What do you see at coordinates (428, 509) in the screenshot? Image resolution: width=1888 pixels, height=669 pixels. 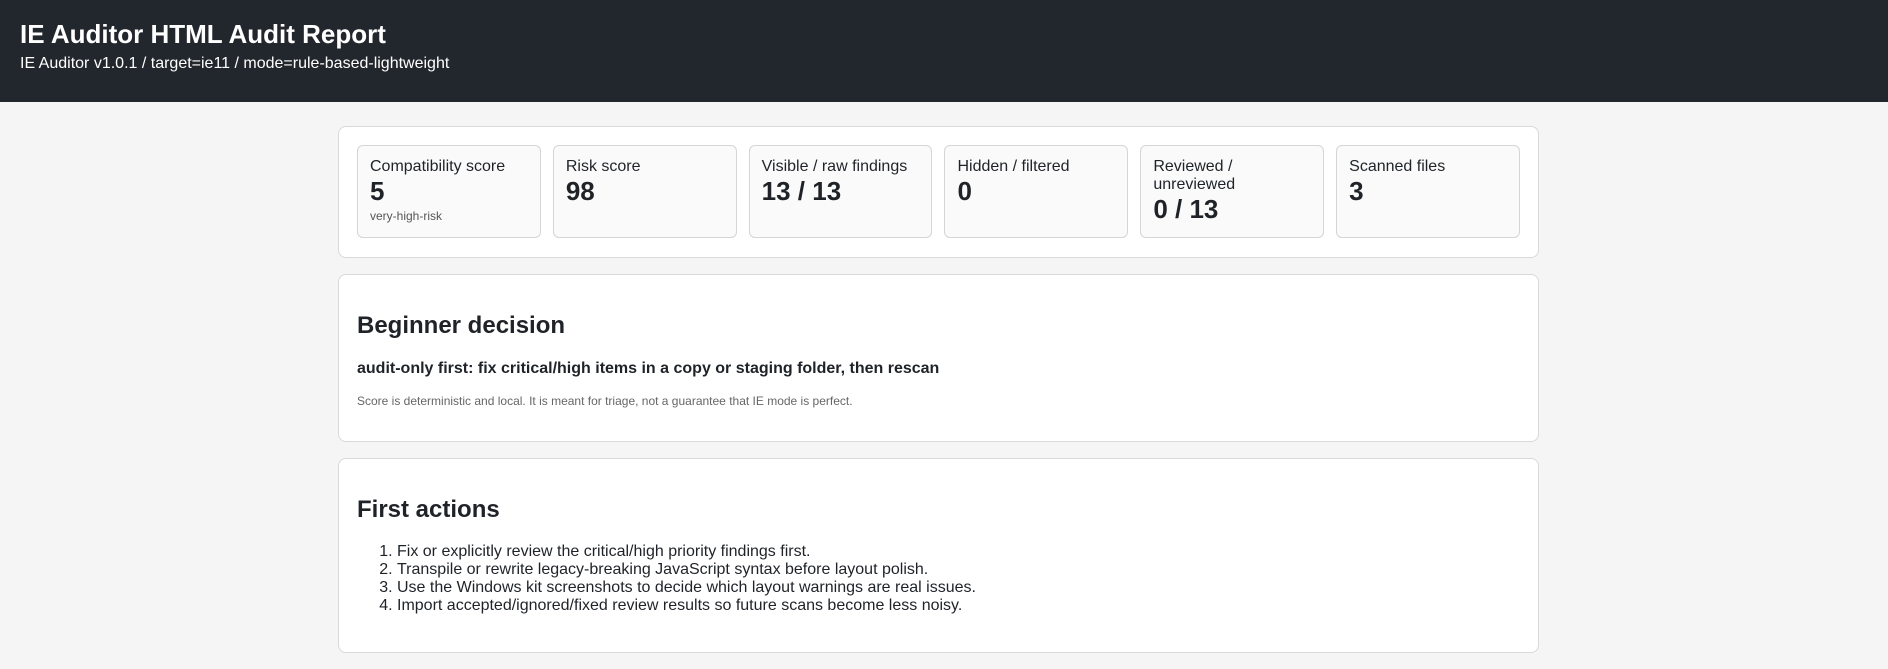 I see `actions-heading: First actions` at bounding box center [428, 509].